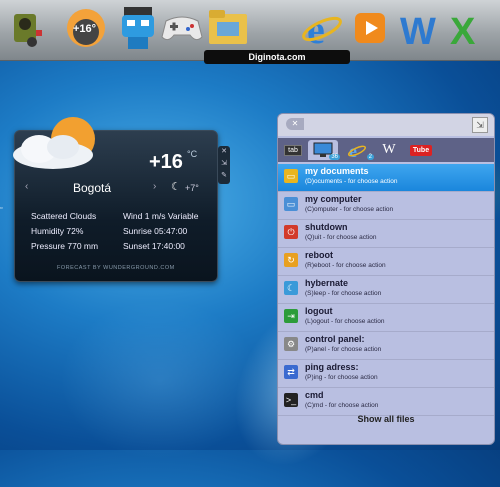 This screenshot has height=487, width=500. Describe the element at coordinates (1, 208) in the screenshot. I see `desktop-icon-fragment: ▫` at that location.